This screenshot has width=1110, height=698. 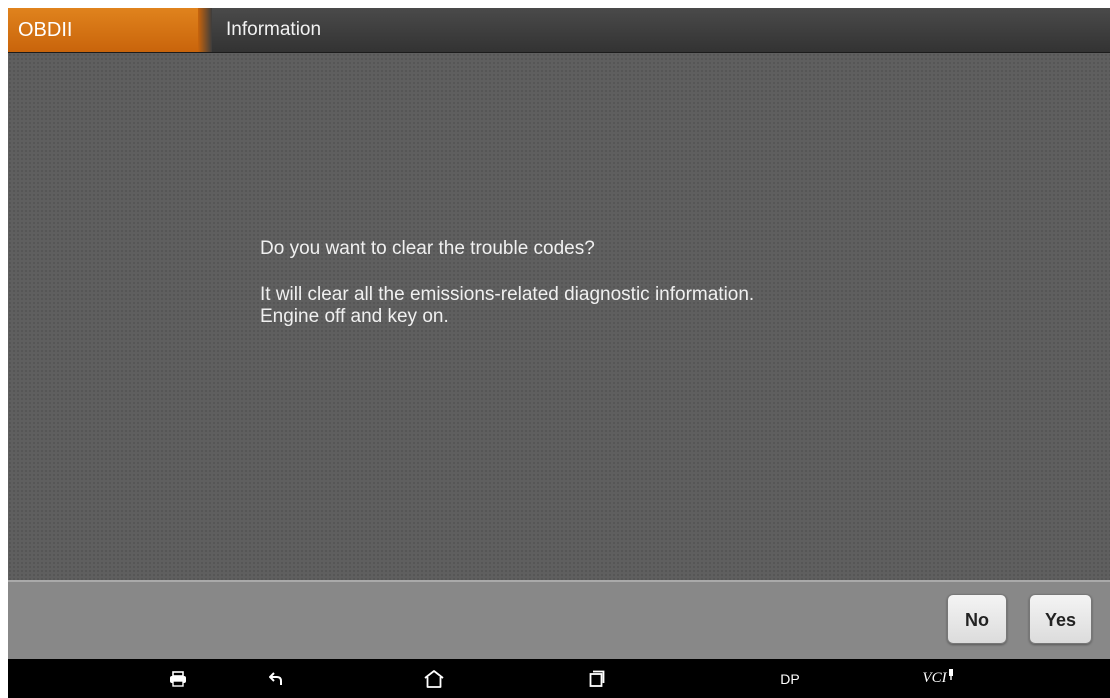 What do you see at coordinates (934, 678) in the screenshot?
I see `vci-label: VCI` at bounding box center [934, 678].